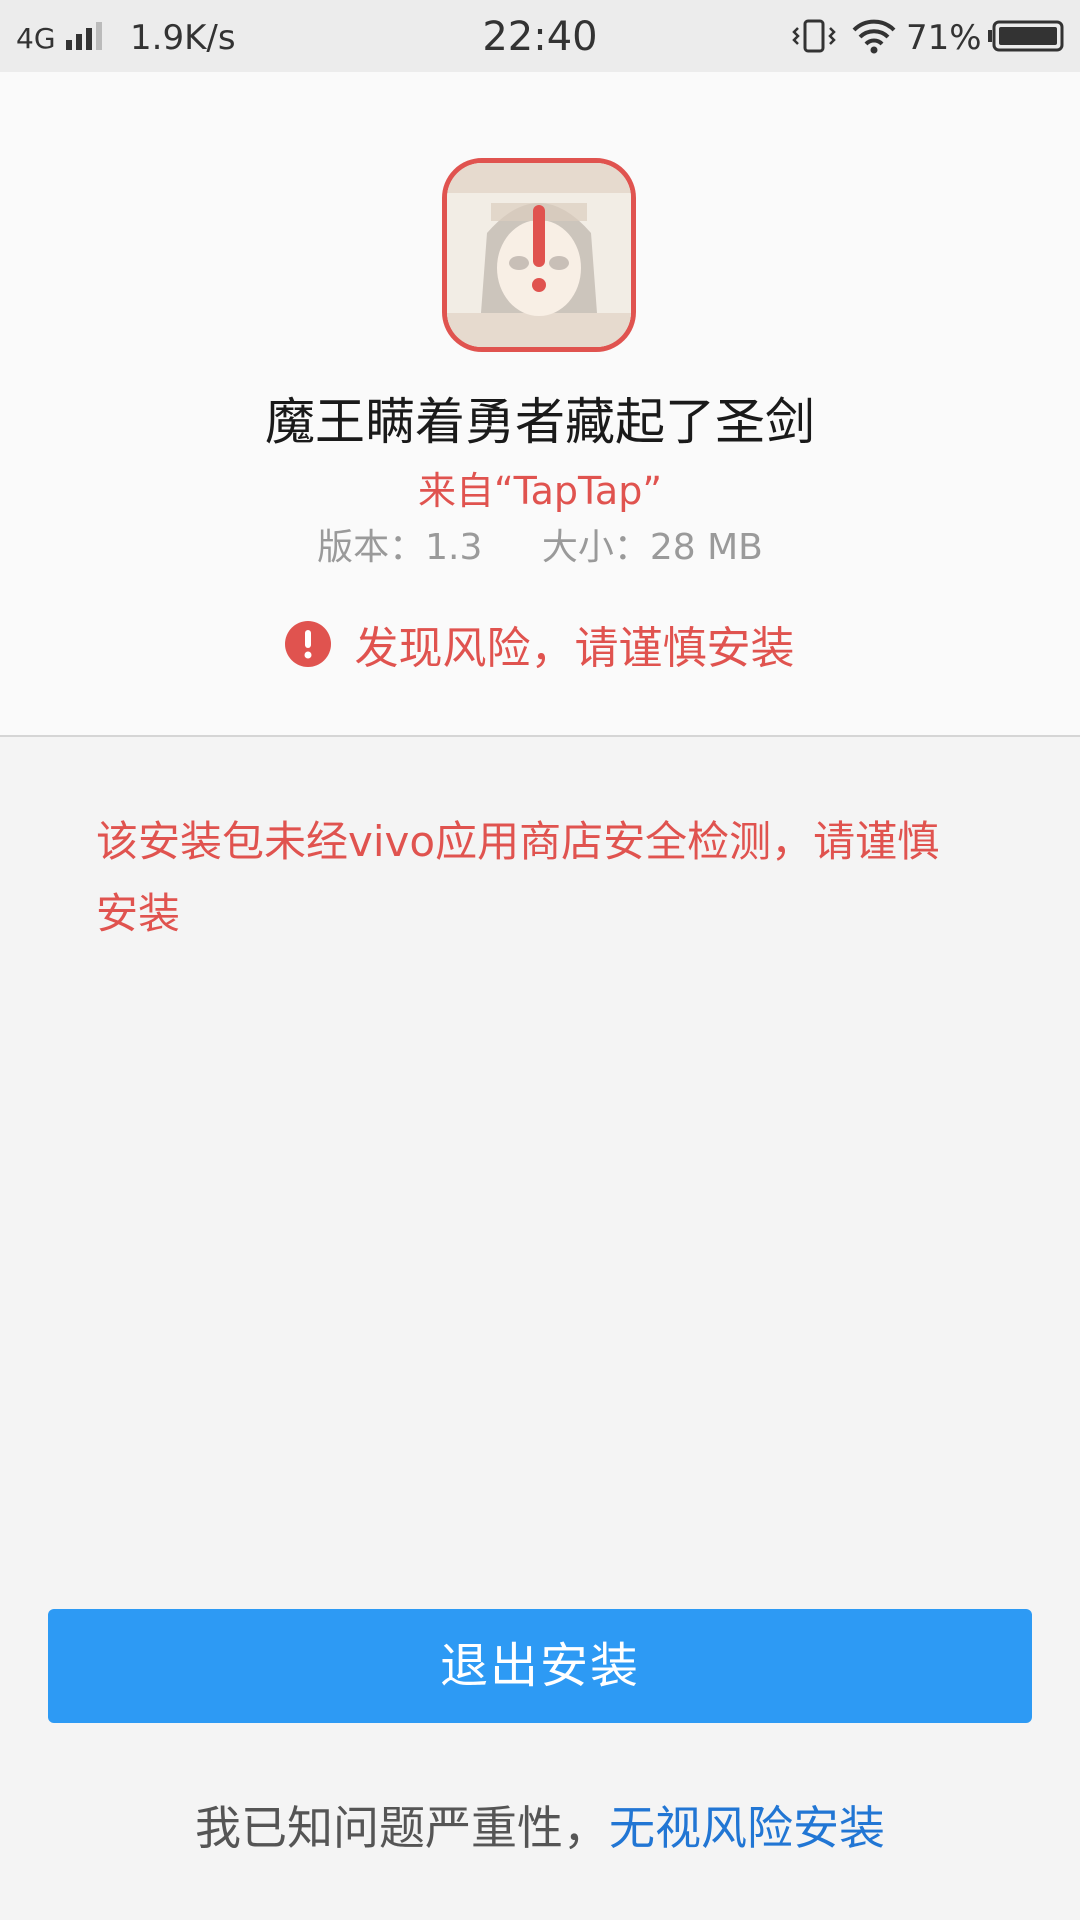 The height and width of the screenshot is (1920, 1080). Describe the element at coordinates (540, 544) in the screenshot. I see `app-meta: 版本：1.3 大小：28 MB` at that location.